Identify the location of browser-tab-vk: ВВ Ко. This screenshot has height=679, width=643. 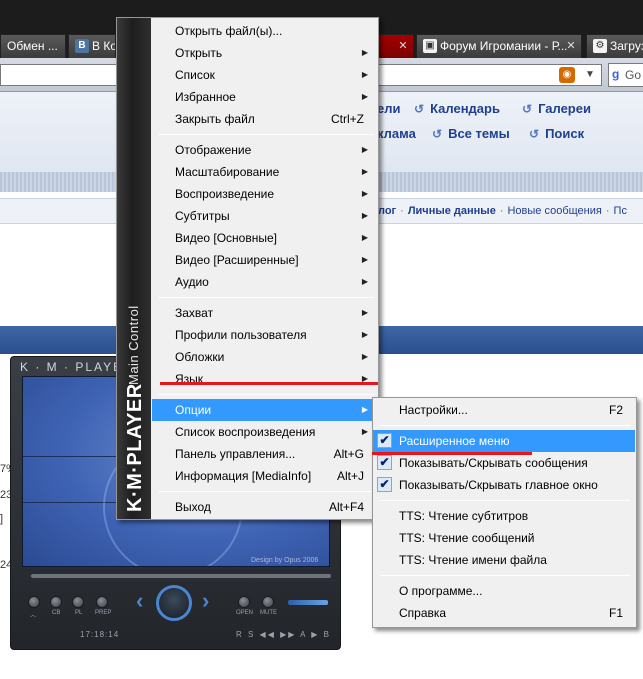
(92, 46).